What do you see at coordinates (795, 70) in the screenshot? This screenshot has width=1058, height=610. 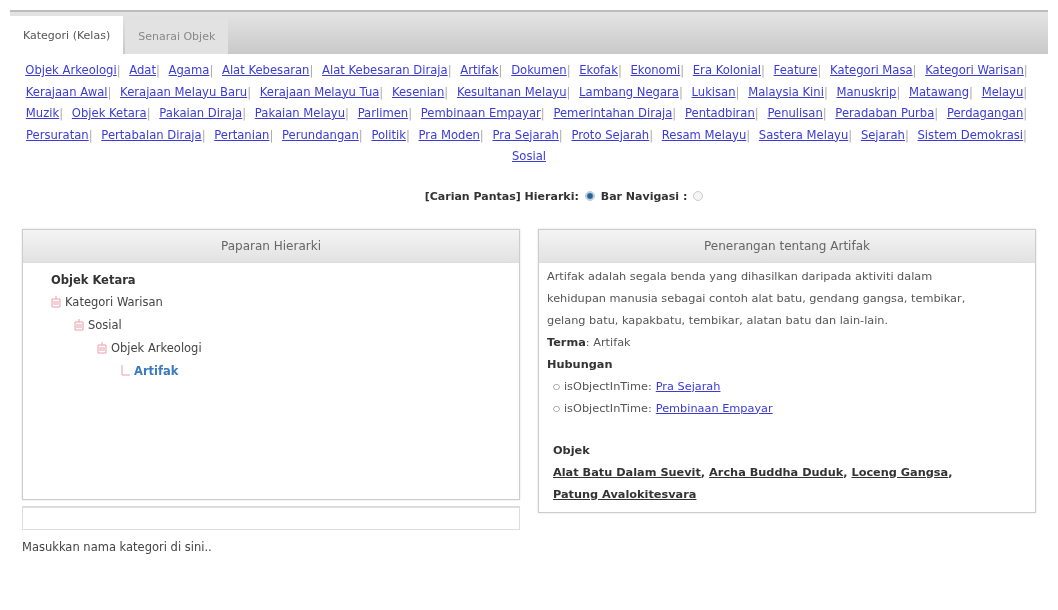 I see `category-link: Feature` at bounding box center [795, 70].